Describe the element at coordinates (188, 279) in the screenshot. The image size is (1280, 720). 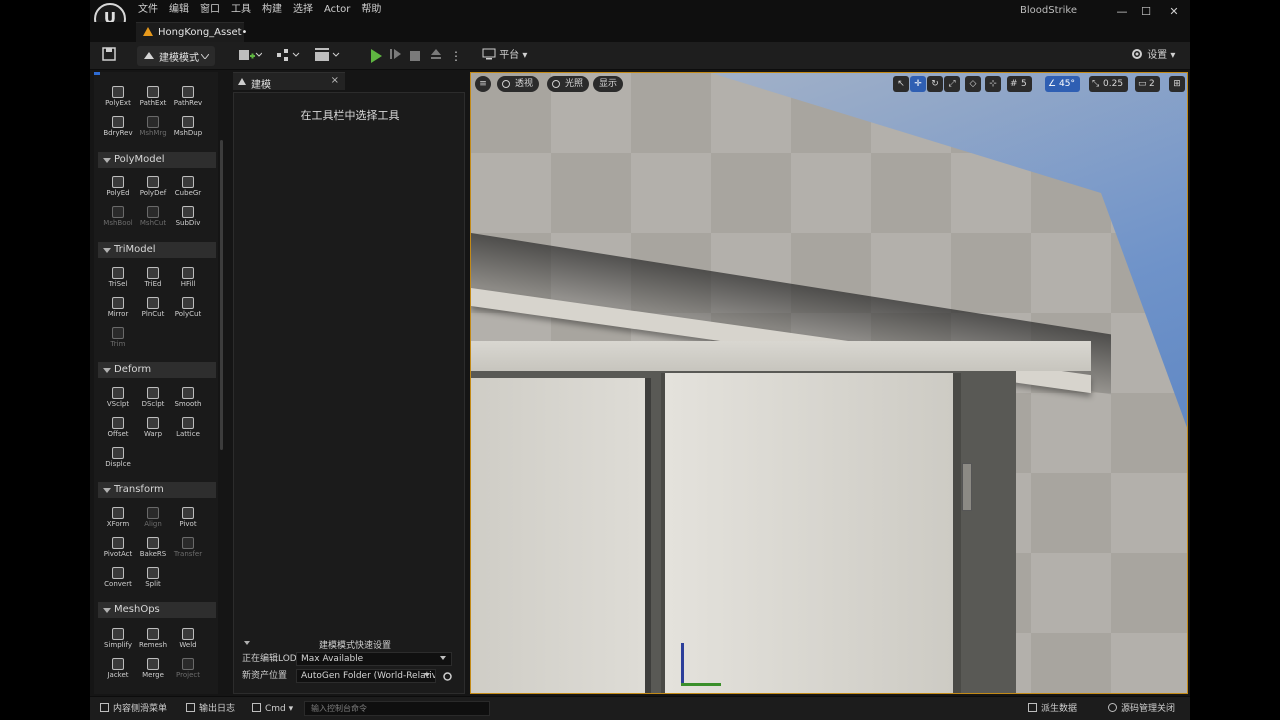
I see `tool-hfill: HFill` at that location.